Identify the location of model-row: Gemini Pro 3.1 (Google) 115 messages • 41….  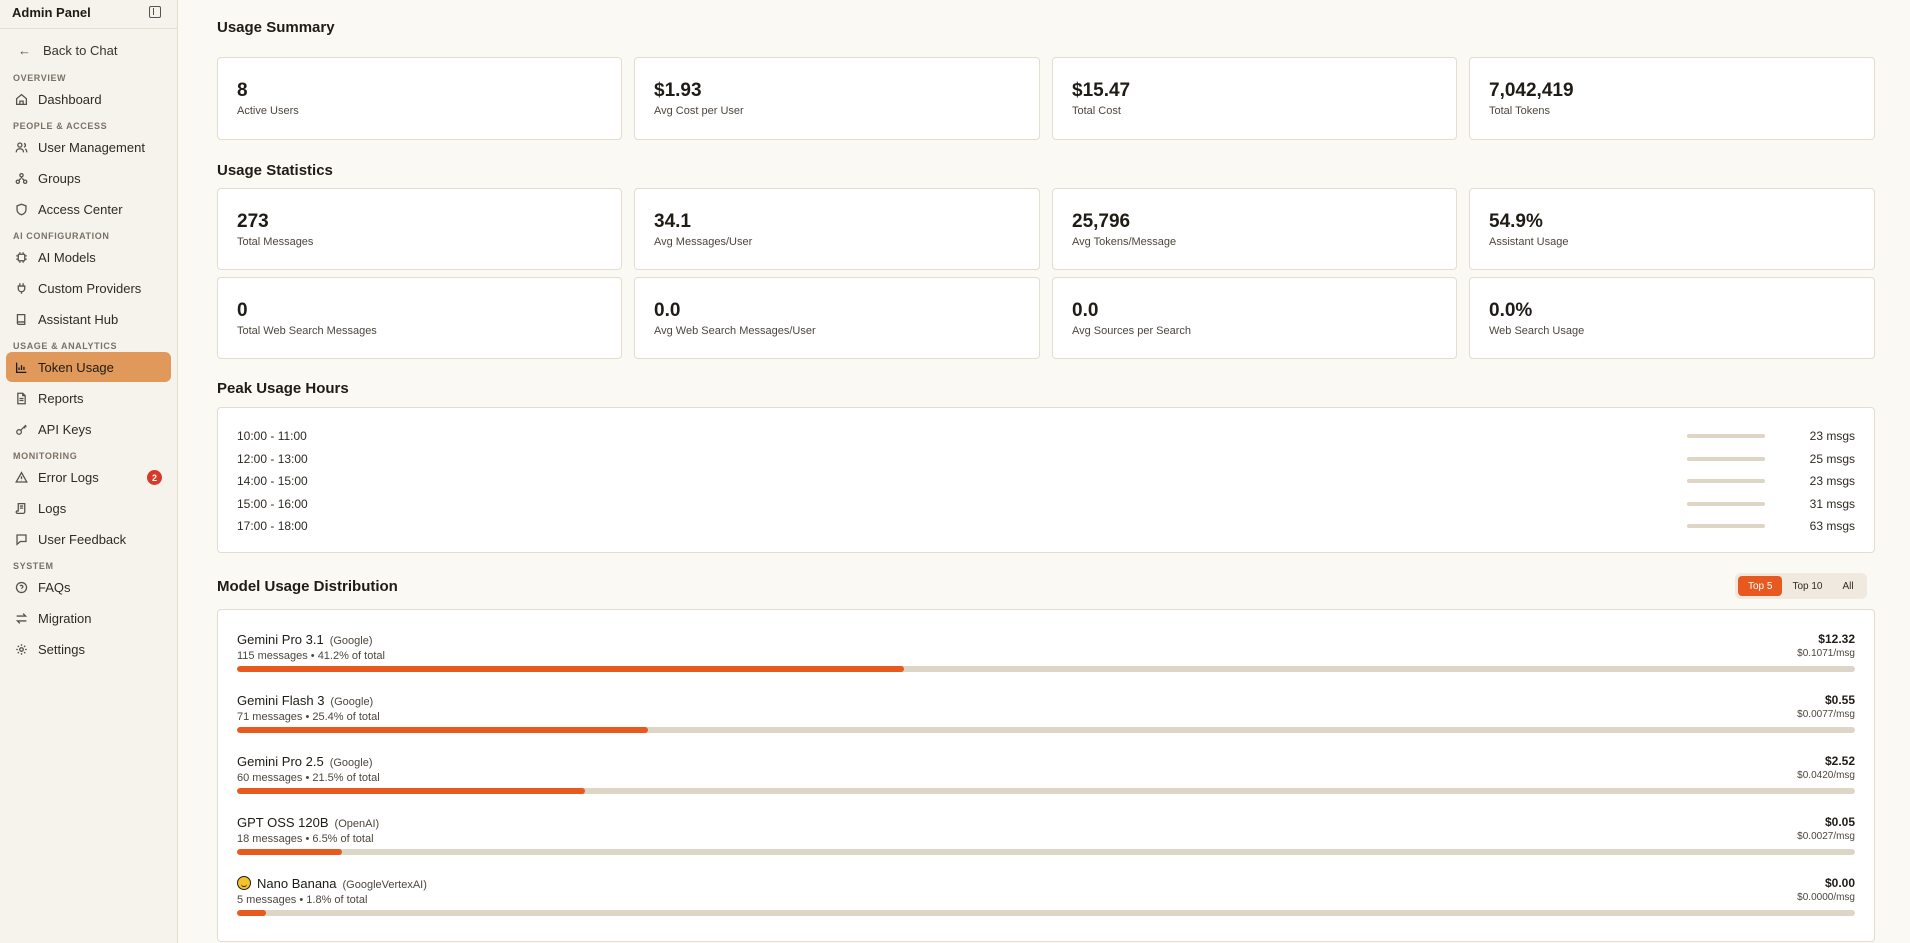
(1046, 661).